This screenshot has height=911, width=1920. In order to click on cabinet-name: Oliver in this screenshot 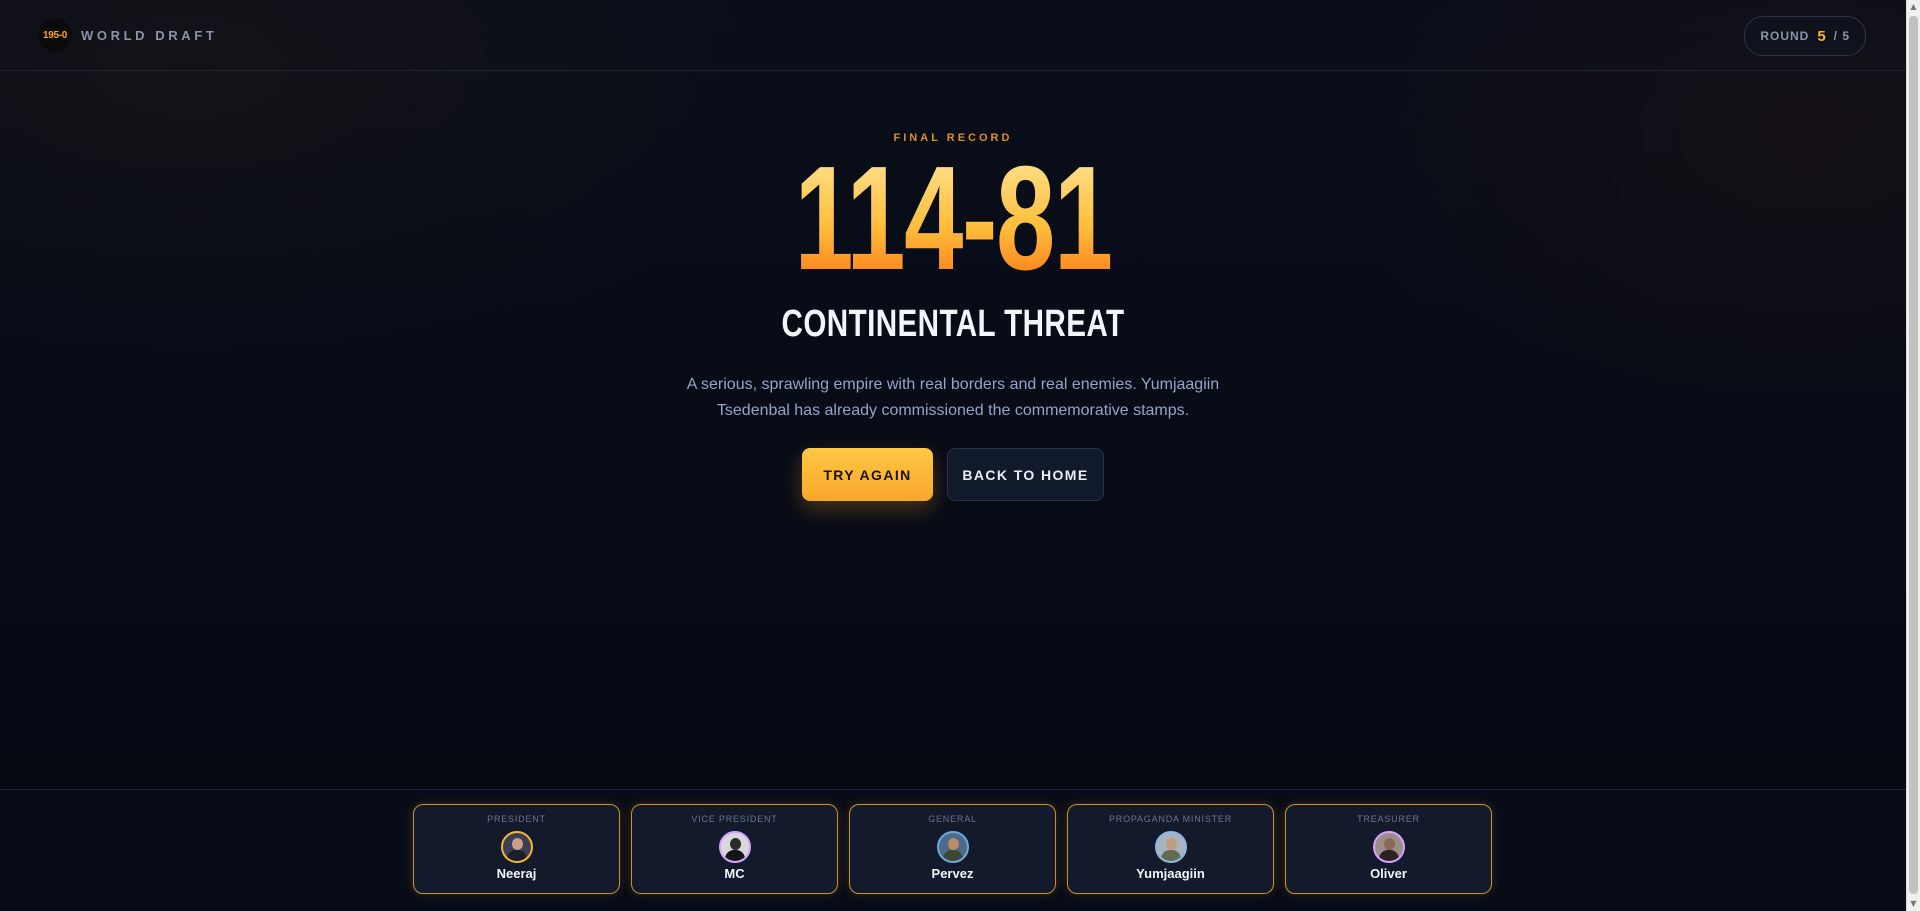, I will do `click(1388, 873)`.